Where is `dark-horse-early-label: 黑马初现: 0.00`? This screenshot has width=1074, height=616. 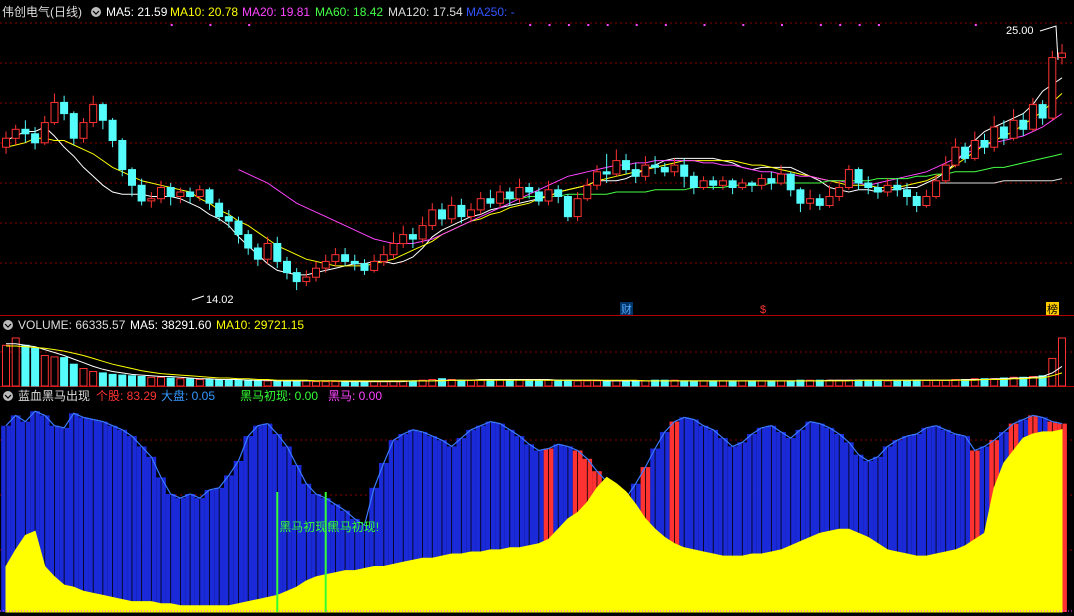
dark-horse-early-label: 黑马初现: 0.00 is located at coordinates (279, 396).